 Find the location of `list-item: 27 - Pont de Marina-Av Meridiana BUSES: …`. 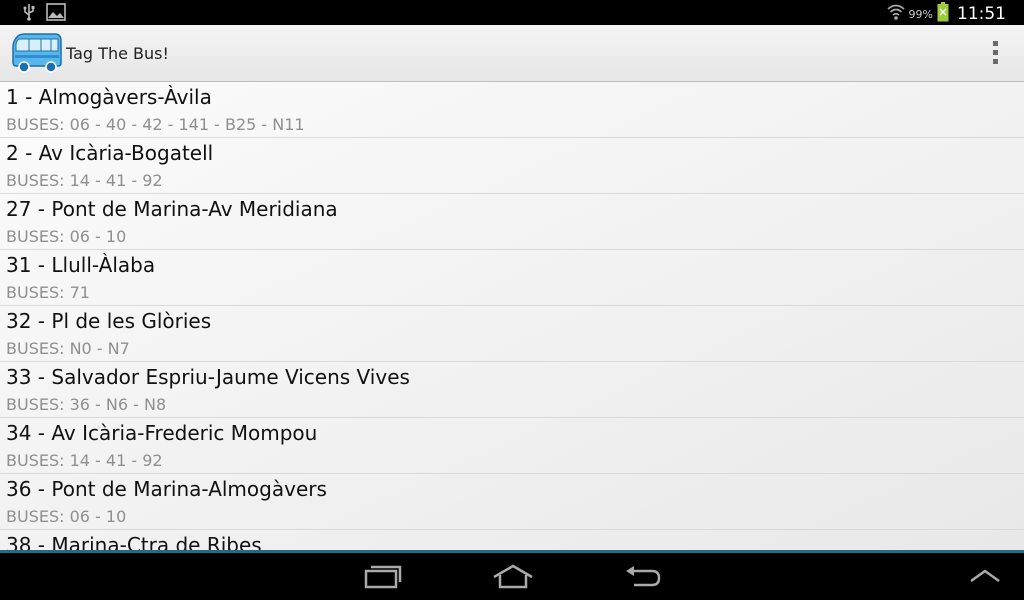

list-item: 27 - Pont de Marina-Av Meridiana BUSES: … is located at coordinates (512, 222).